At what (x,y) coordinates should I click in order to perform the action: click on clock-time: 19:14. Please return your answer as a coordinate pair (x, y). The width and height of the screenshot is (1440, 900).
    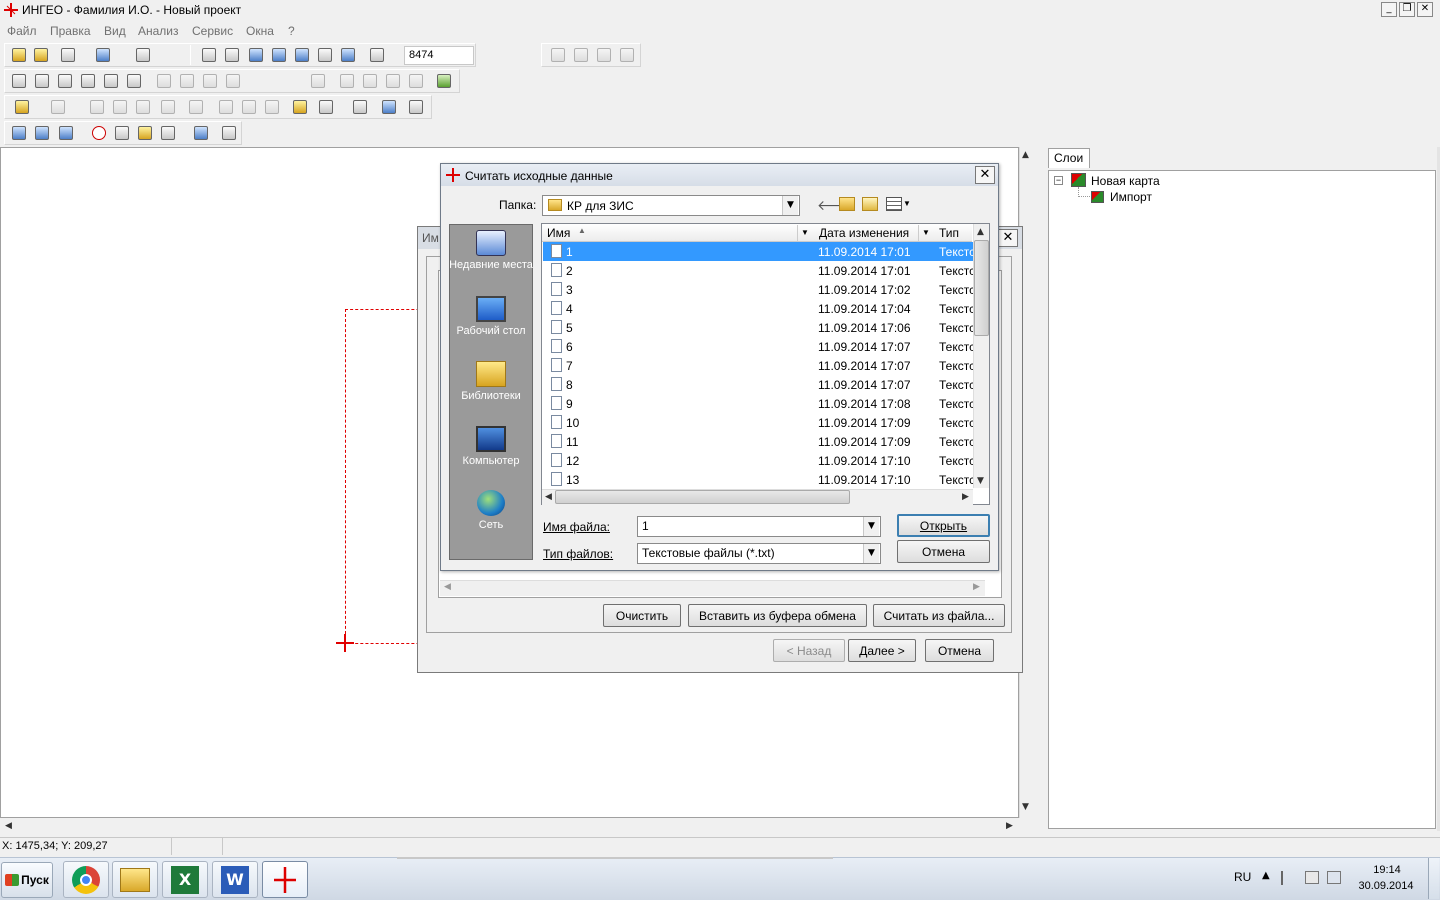
    Looking at the image, I should click on (1387, 870).